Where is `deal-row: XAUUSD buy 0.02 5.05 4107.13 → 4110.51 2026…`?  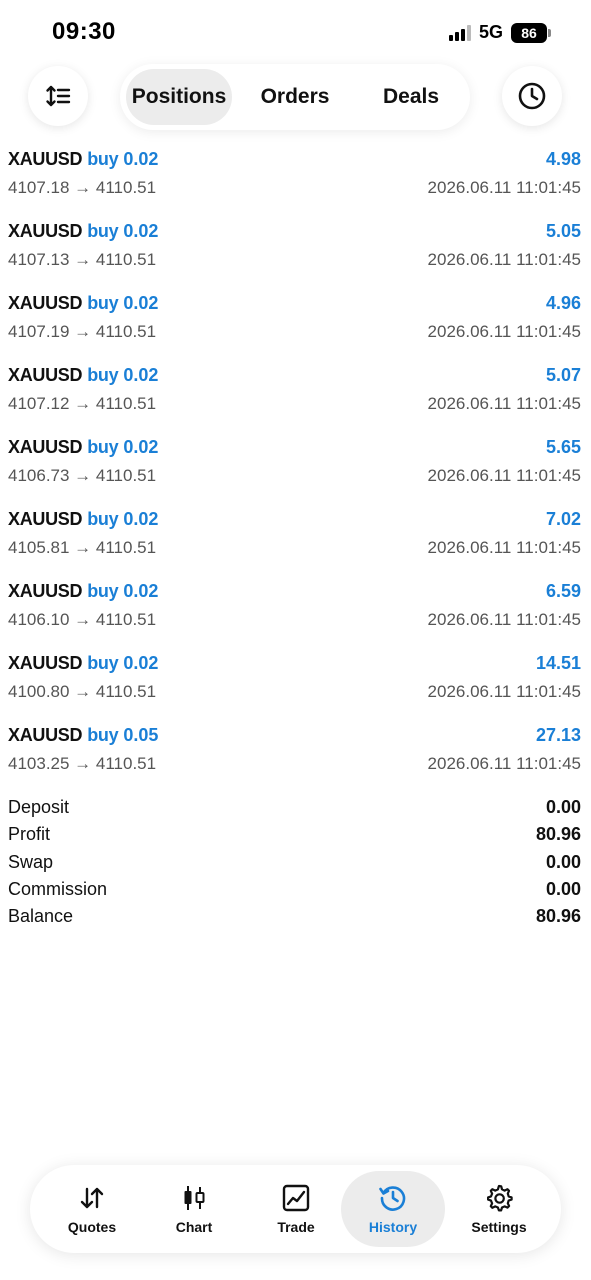 deal-row: XAUUSD buy 0.02 5.05 4107.13 → 4110.51 2026… is located at coordinates (295, 251).